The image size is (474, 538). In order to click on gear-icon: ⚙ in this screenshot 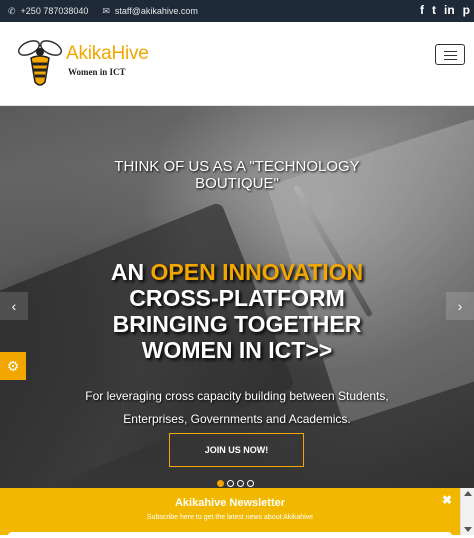, I will do `click(13, 365)`.